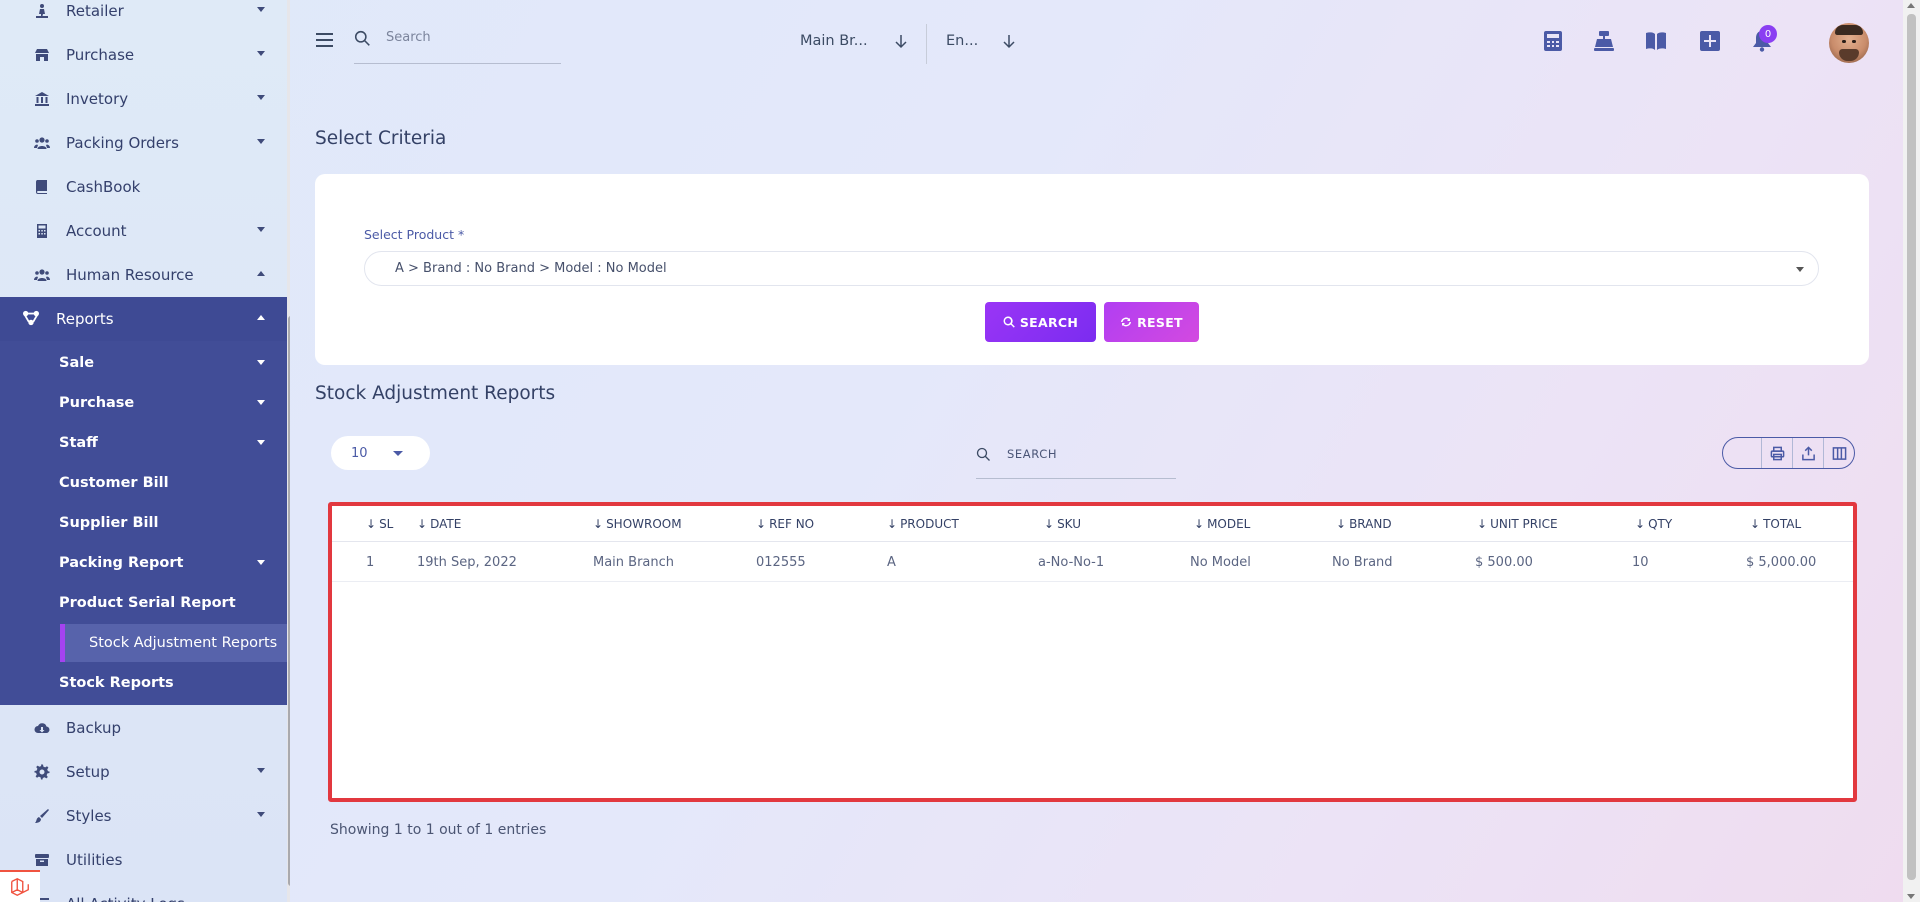 This screenshot has height=902, width=1920. I want to click on sidebar-item-reports: Reports, so click(143, 319).